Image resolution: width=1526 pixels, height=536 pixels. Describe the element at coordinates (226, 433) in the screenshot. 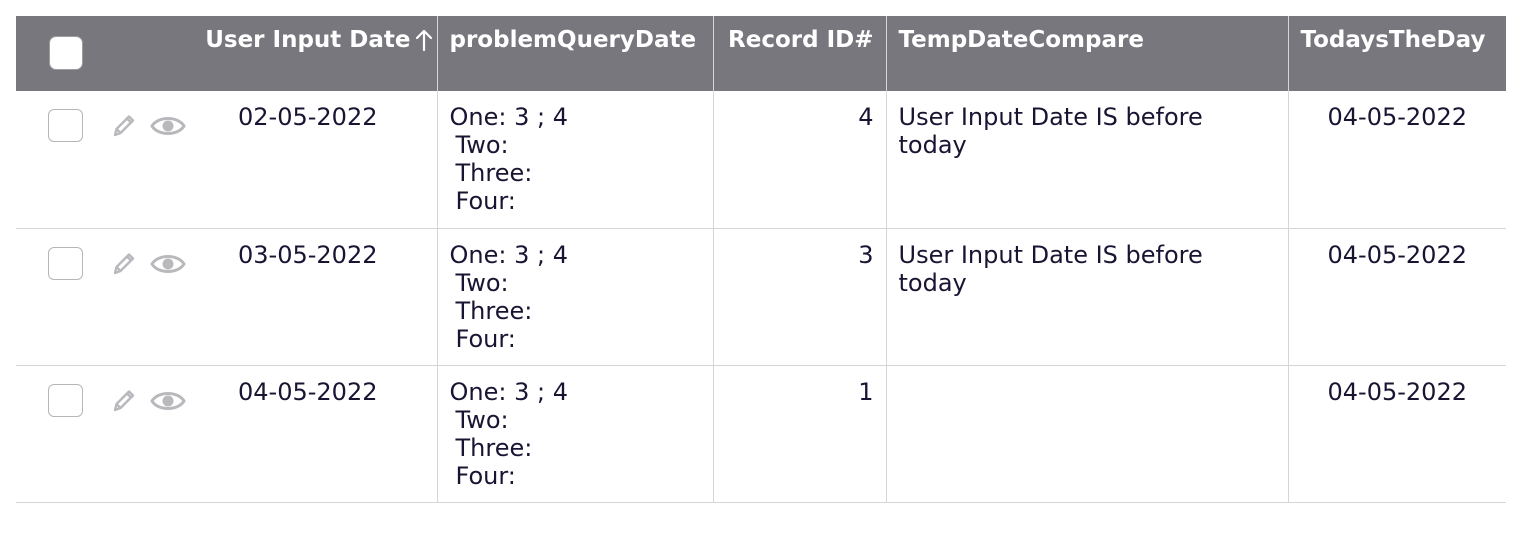

I see `row-actions-cell: 04-05-2022` at that location.